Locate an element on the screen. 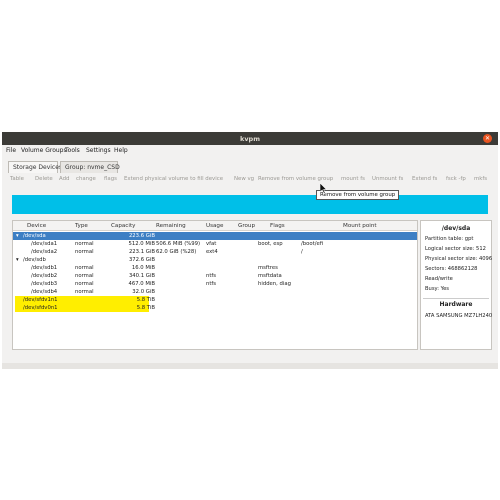 The image size is (500, 500). cell-flags: hidden, diag is located at coordinates (274, 284).